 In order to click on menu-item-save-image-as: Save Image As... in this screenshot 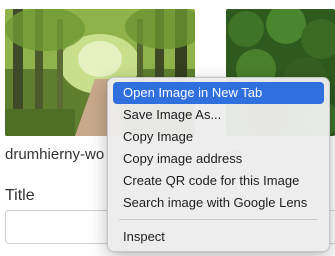, I will do `click(218, 115)`.